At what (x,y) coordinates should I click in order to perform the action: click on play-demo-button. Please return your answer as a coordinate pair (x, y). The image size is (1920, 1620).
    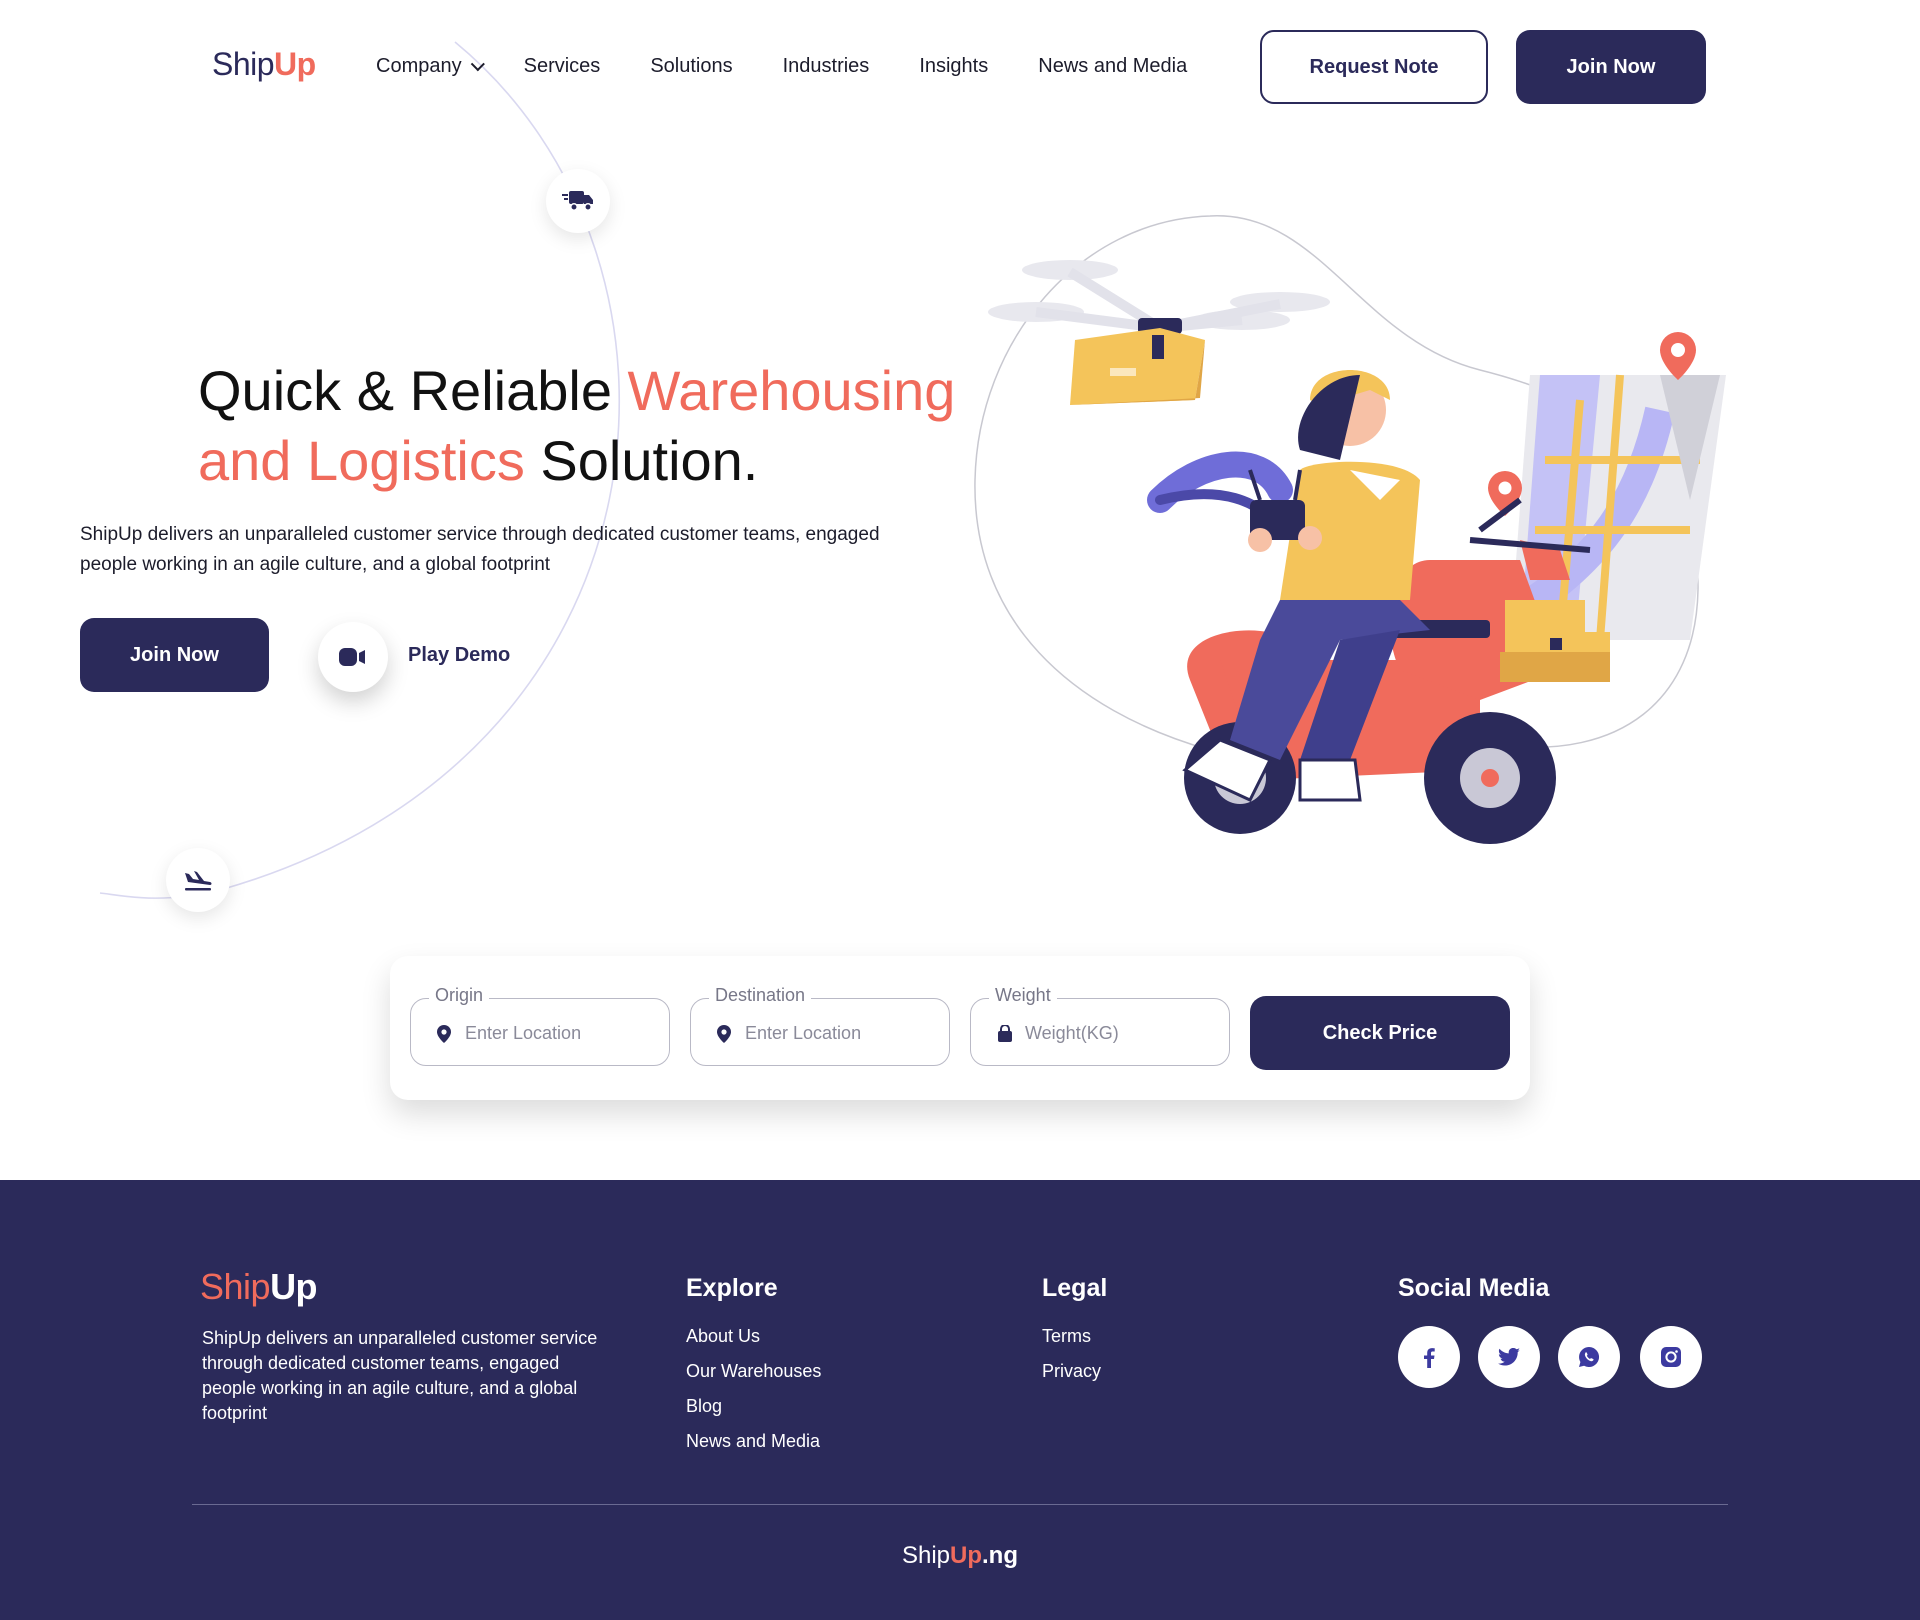
    Looking at the image, I should click on (353, 657).